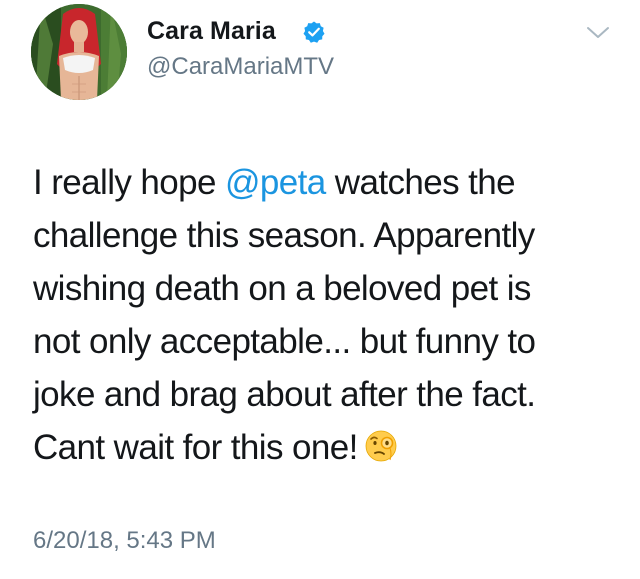 The height and width of the screenshot is (579, 640). Describe the element at coordinates (129, 182) in the screenshot. I see `tweet-text-segment: I really hope` at that location.